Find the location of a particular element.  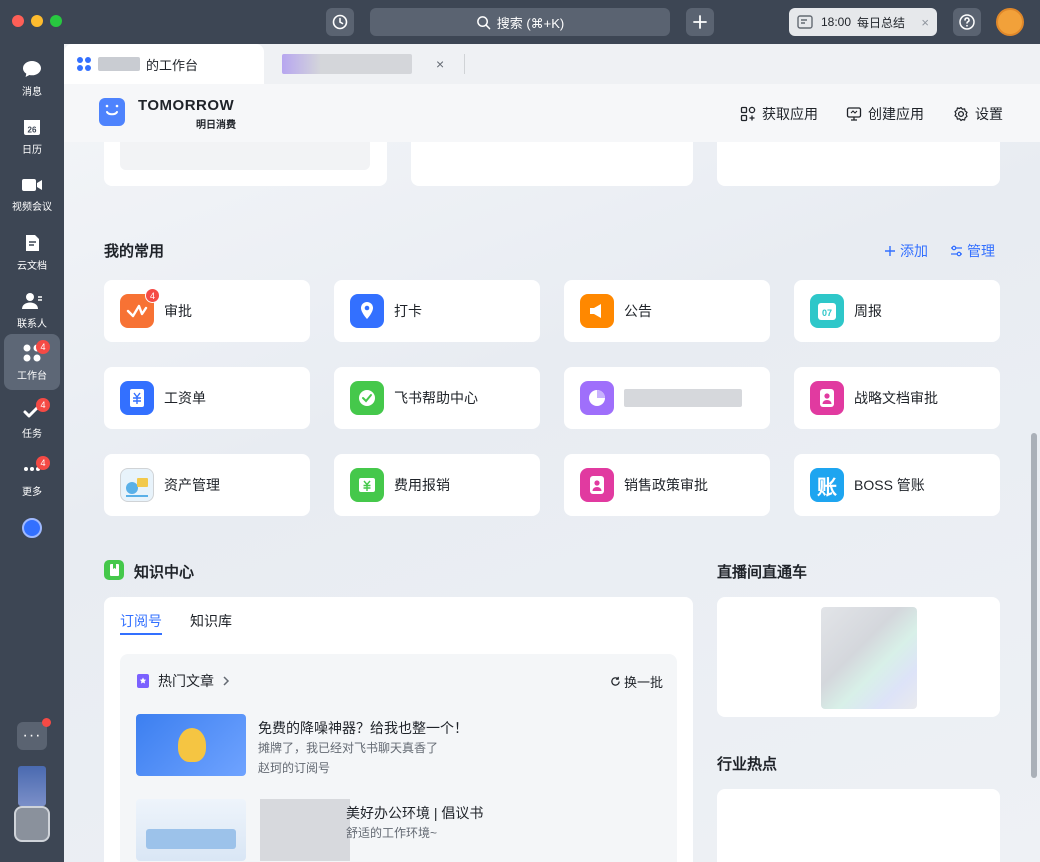

ledger-icon: 账 is located at coordinates (827, 485).